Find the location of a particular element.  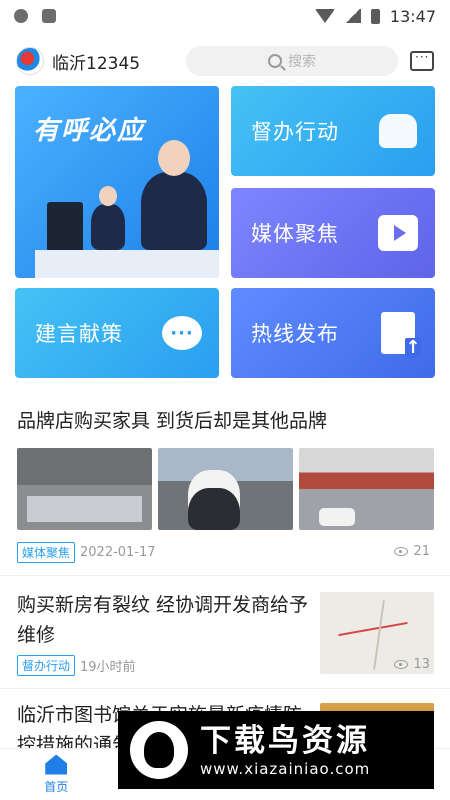

nav-home-label: 首页 is located at coordinates (56, 786).